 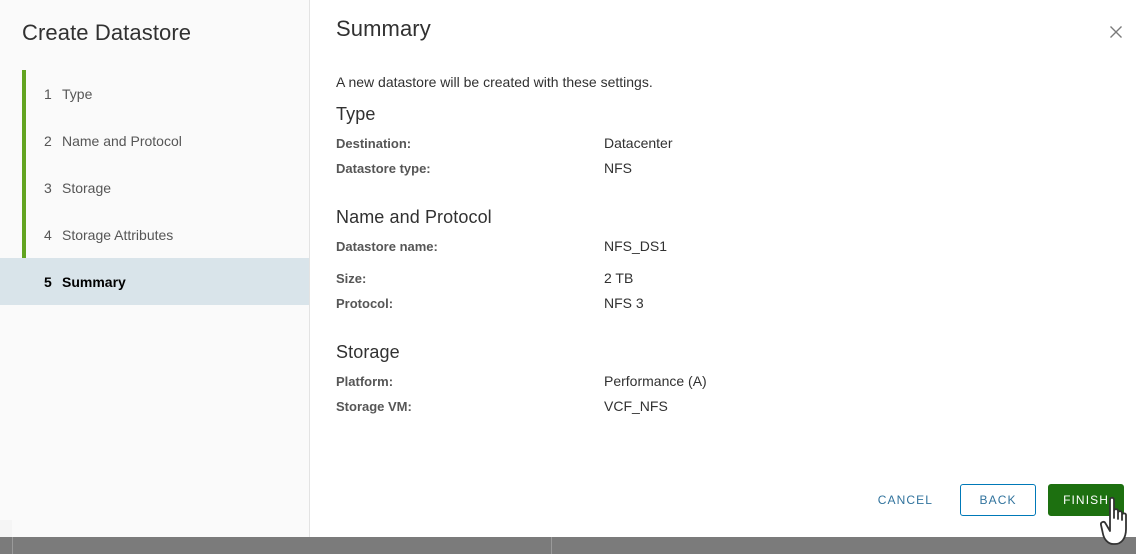 What do you see at coordinates (383, 168) in the screenshot?
I see `row-label: Datastore type:` at bounding box center [383, 168].